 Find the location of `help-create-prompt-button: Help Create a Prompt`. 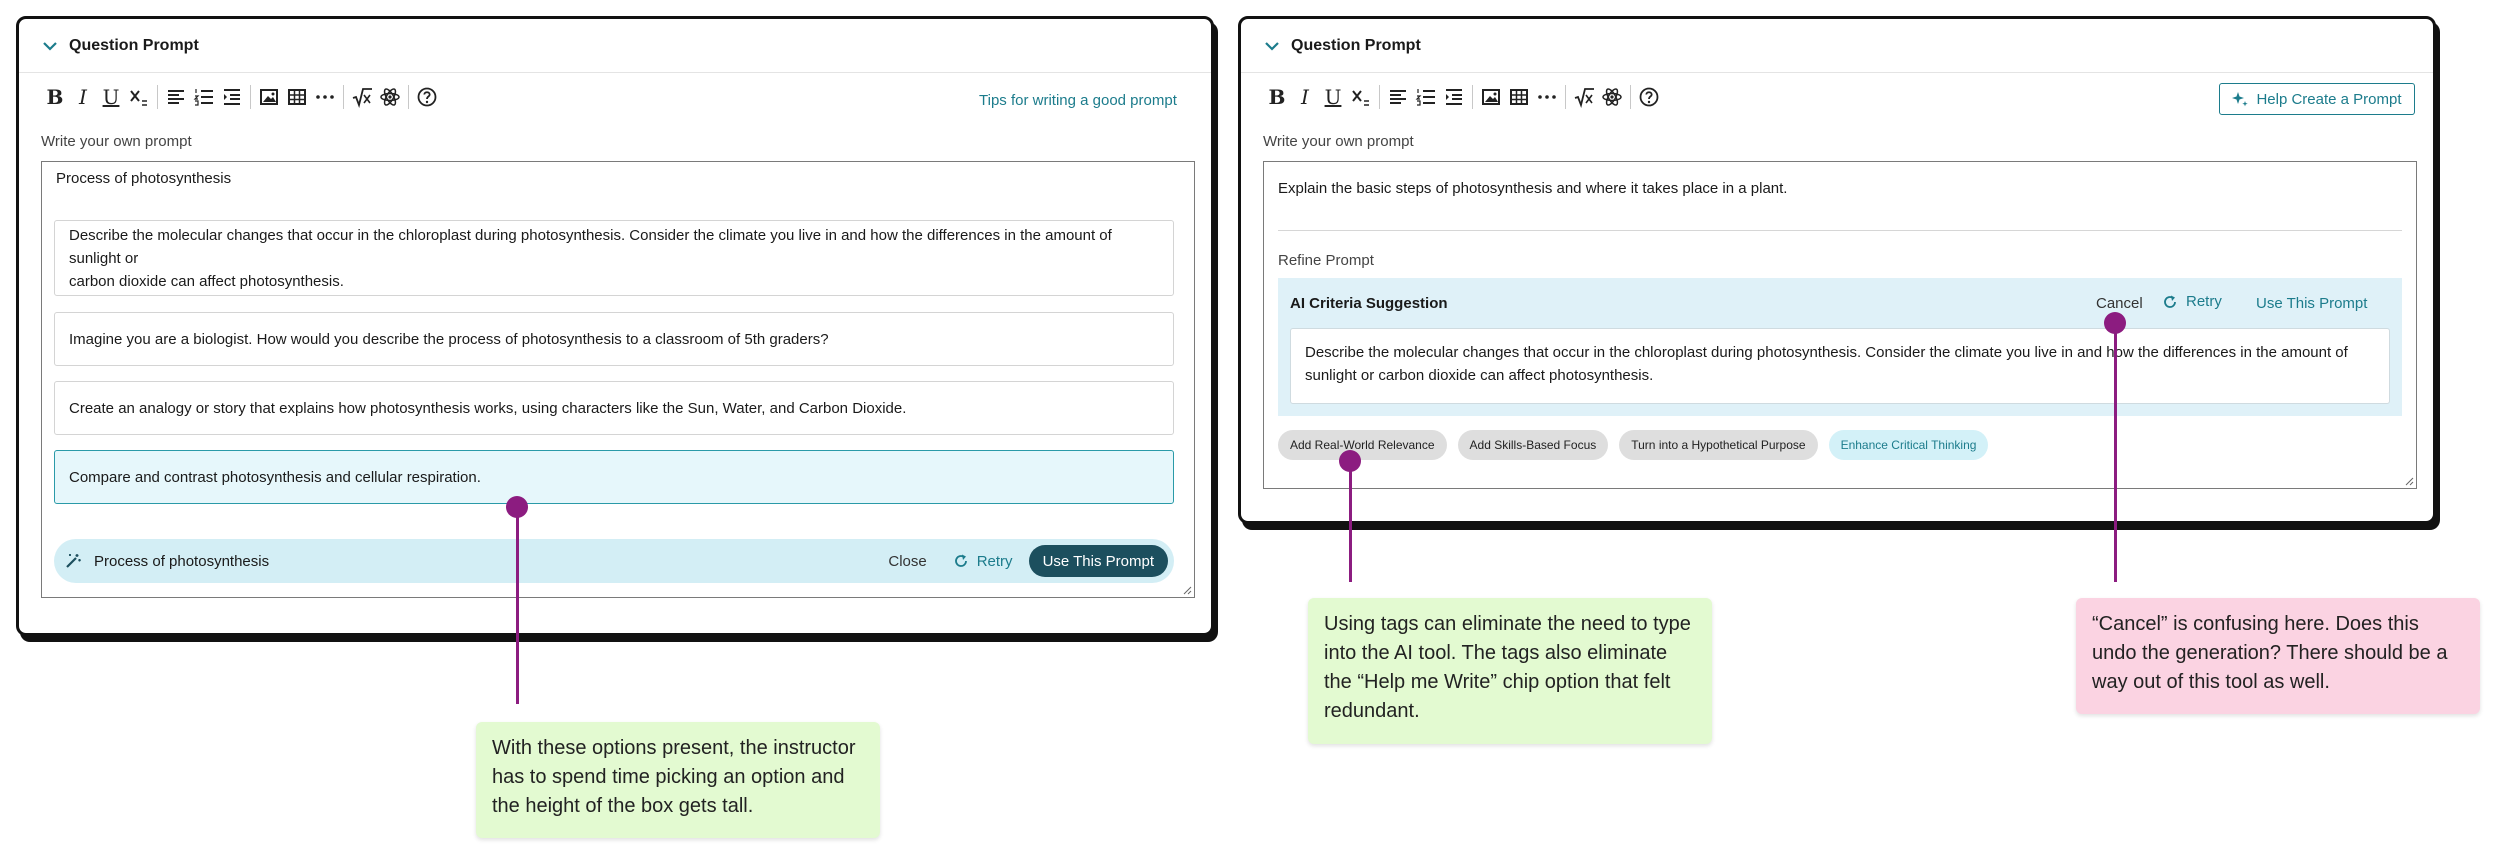

help-create-prompt-button: Help Create a Prompt is located at coordinates (2317, 99).